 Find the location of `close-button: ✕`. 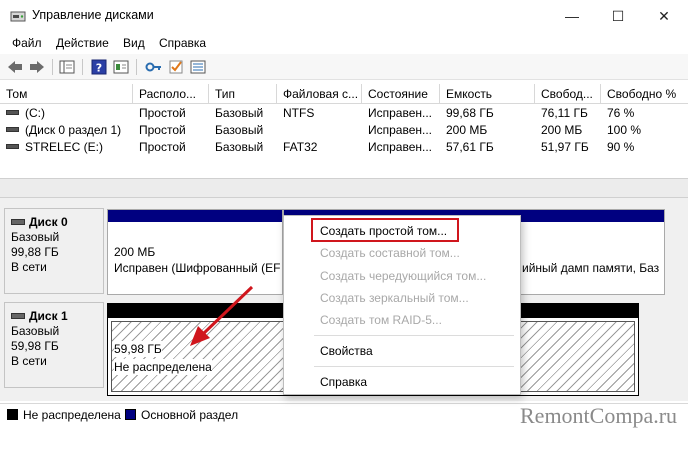

close-button: ✕ is located at coordinates (664, 16).